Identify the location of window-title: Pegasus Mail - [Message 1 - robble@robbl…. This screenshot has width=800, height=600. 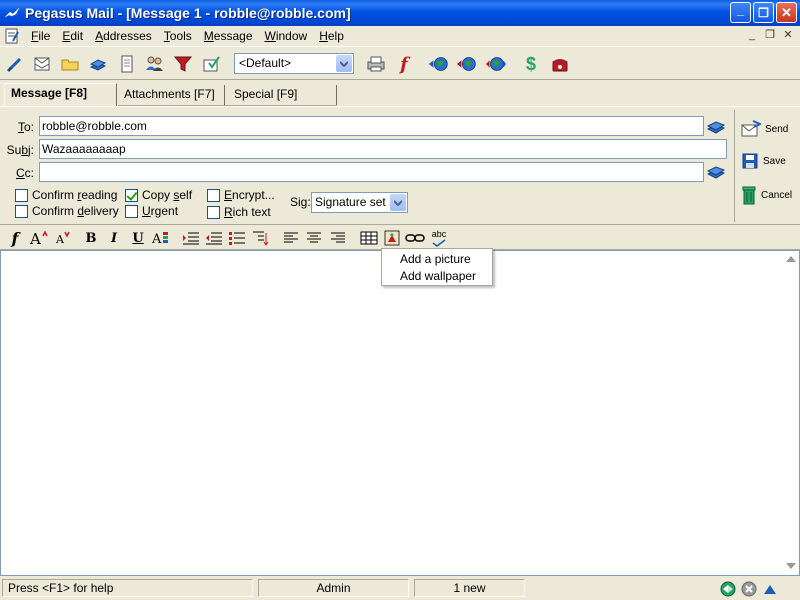
(188, 13).